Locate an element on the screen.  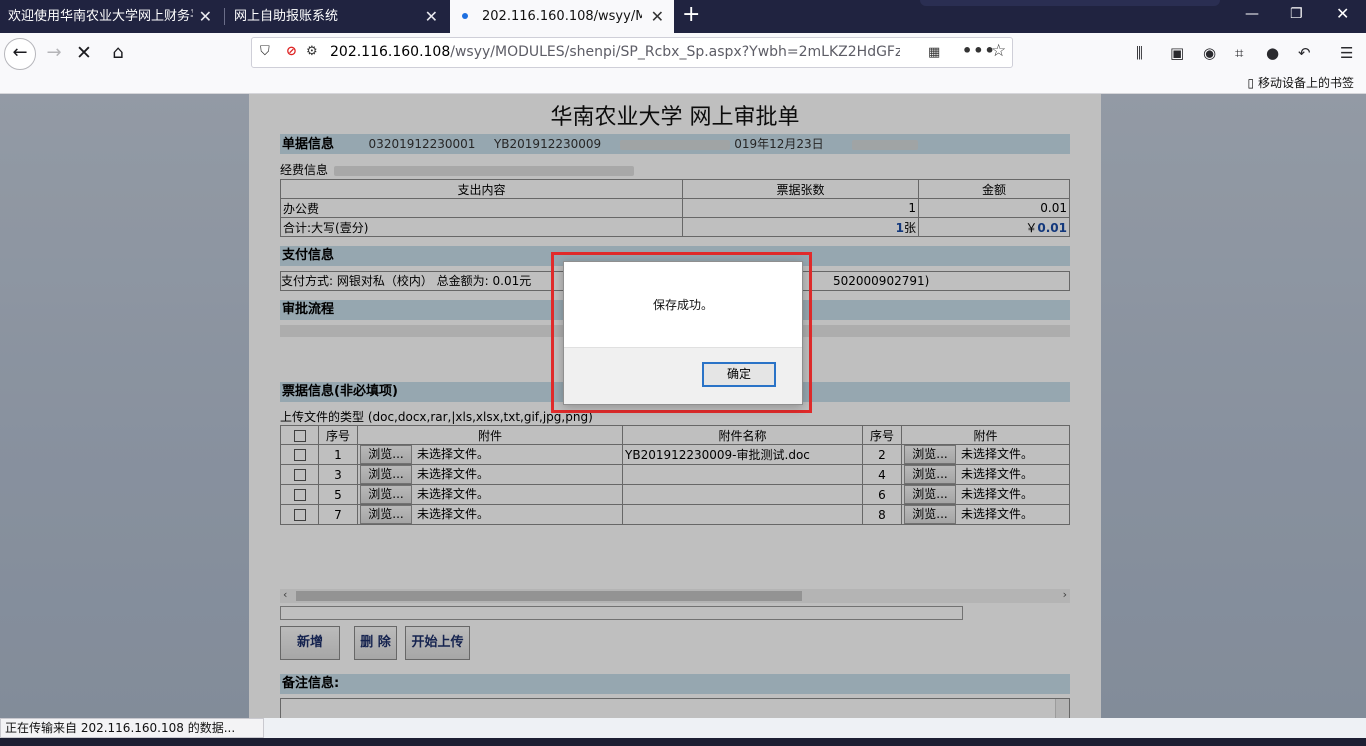
stop-x-icon: ✕ is located at coordinates (84, 53).